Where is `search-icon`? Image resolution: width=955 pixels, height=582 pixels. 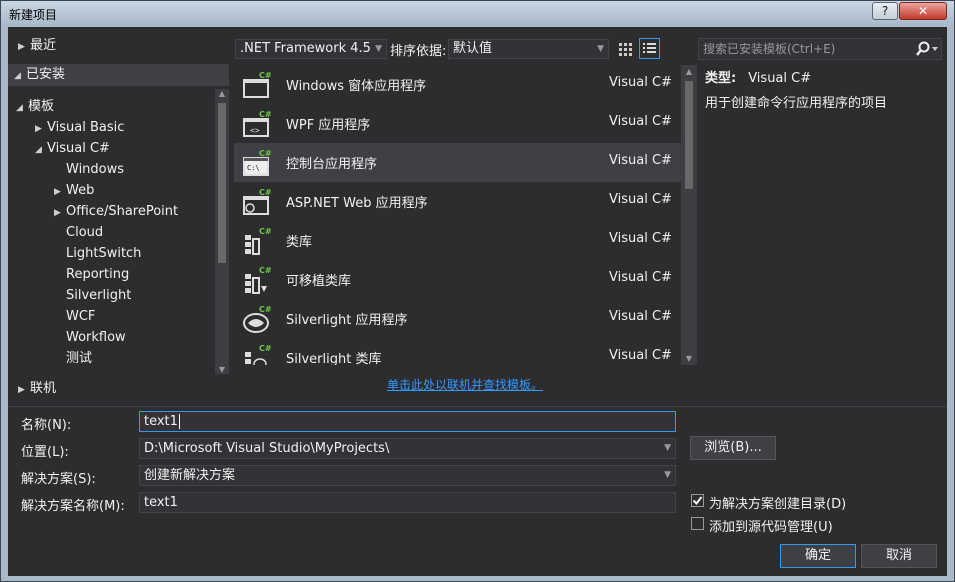
search-icon is located at coordinates (927, 52).